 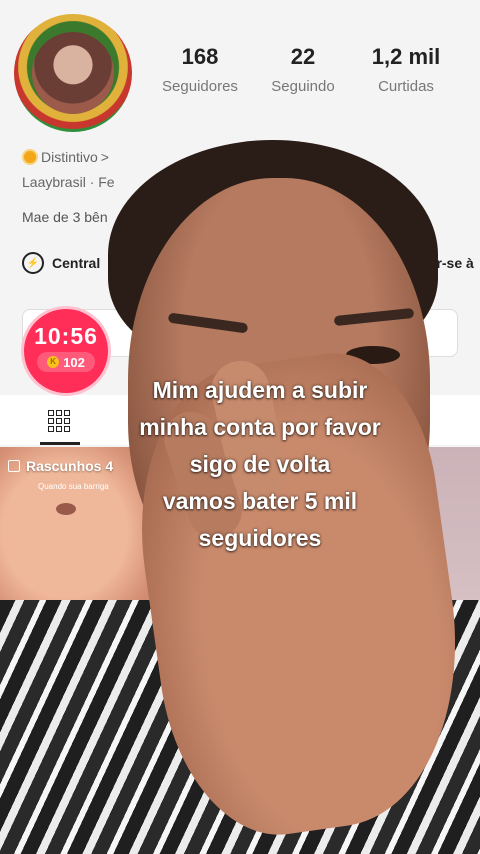 What do you see at coordinates (66, 336) in the screenshot?
I see `timer-time: 10:56` at bounding box center [66, 336].